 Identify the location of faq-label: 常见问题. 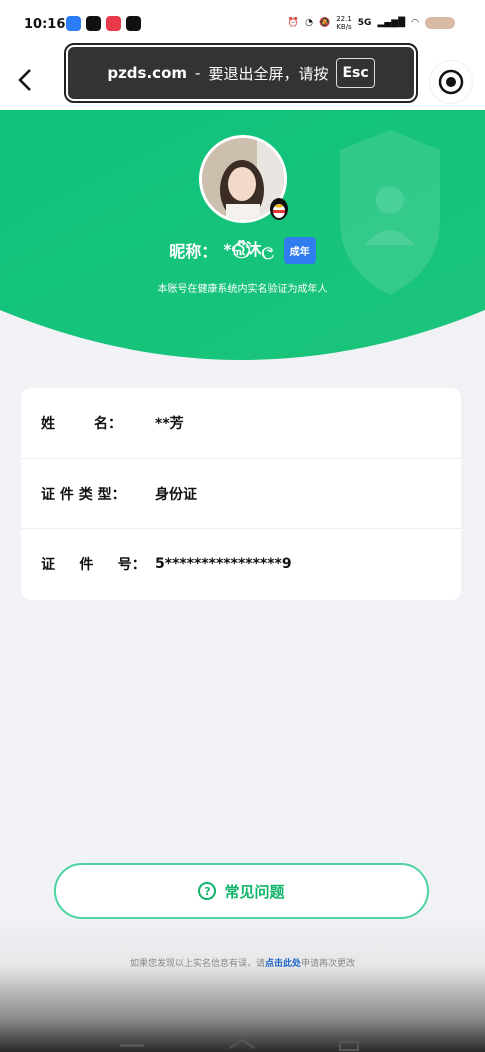
(254, 891).